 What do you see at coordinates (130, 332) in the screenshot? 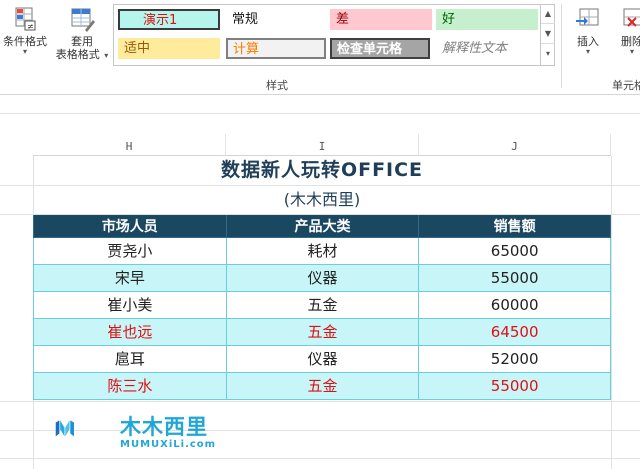
I see `row-salesperson: 崔也远` at bounding box center [130, 332].